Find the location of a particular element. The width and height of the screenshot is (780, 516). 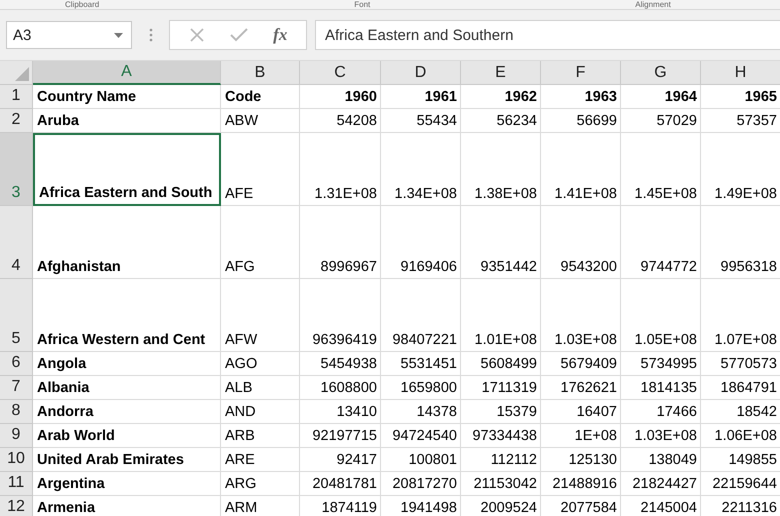

table-cell: 97334438 is located at coordinates (501, 436).